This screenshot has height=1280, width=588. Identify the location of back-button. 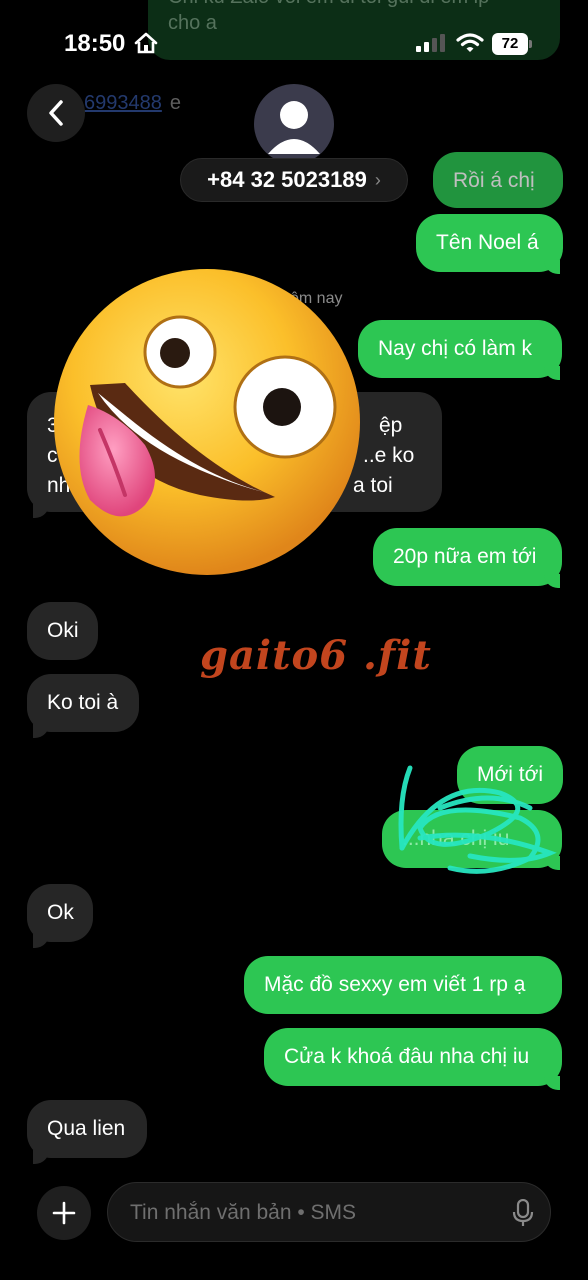
(56, 113).